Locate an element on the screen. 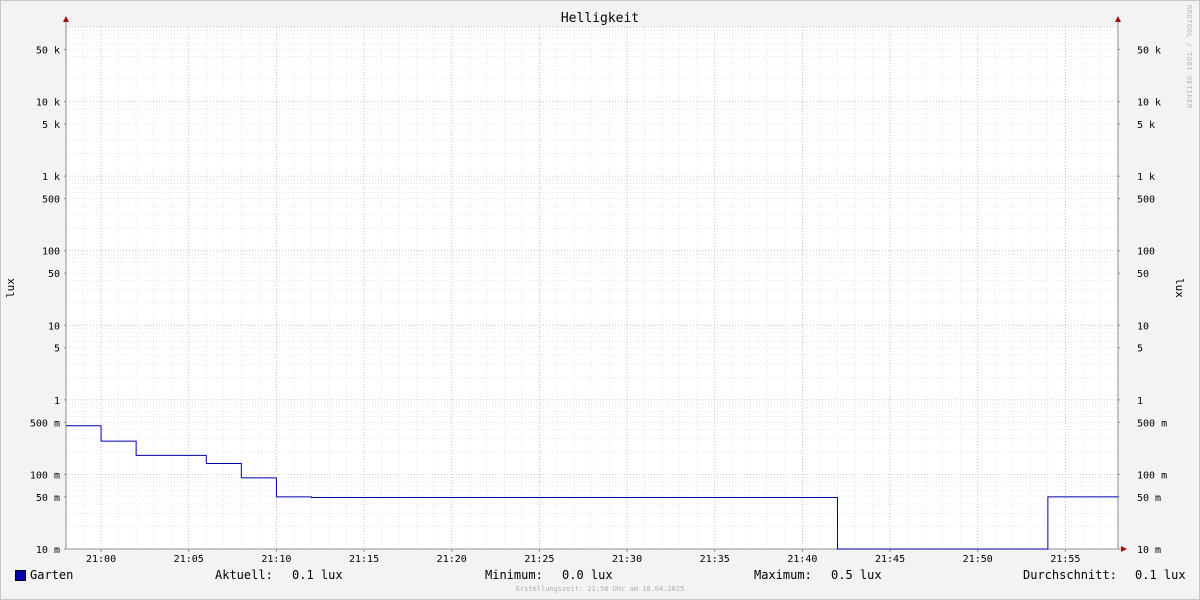  y-tick-label-right: 500 m is located at coordinates (1152, 423).